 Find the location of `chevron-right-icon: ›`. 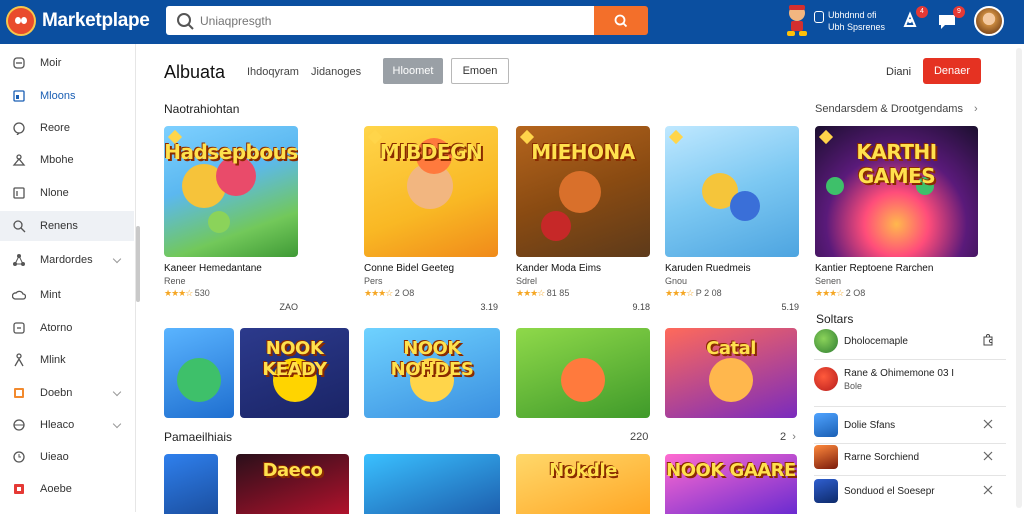

chevron-right-icon: › is located at coordinates (976, 109).